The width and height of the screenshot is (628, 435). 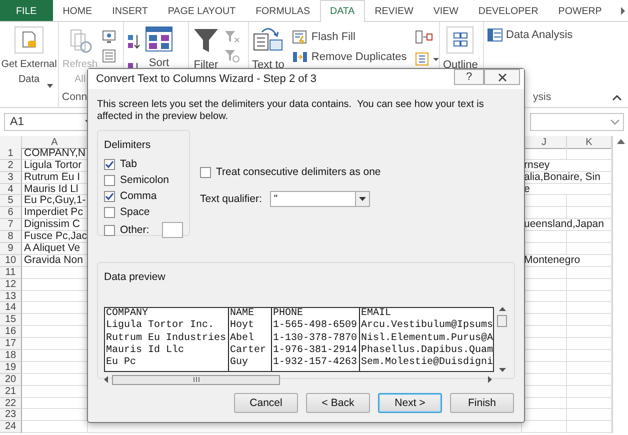 I want to click on row-header: 14, so click(x=11, y=308).